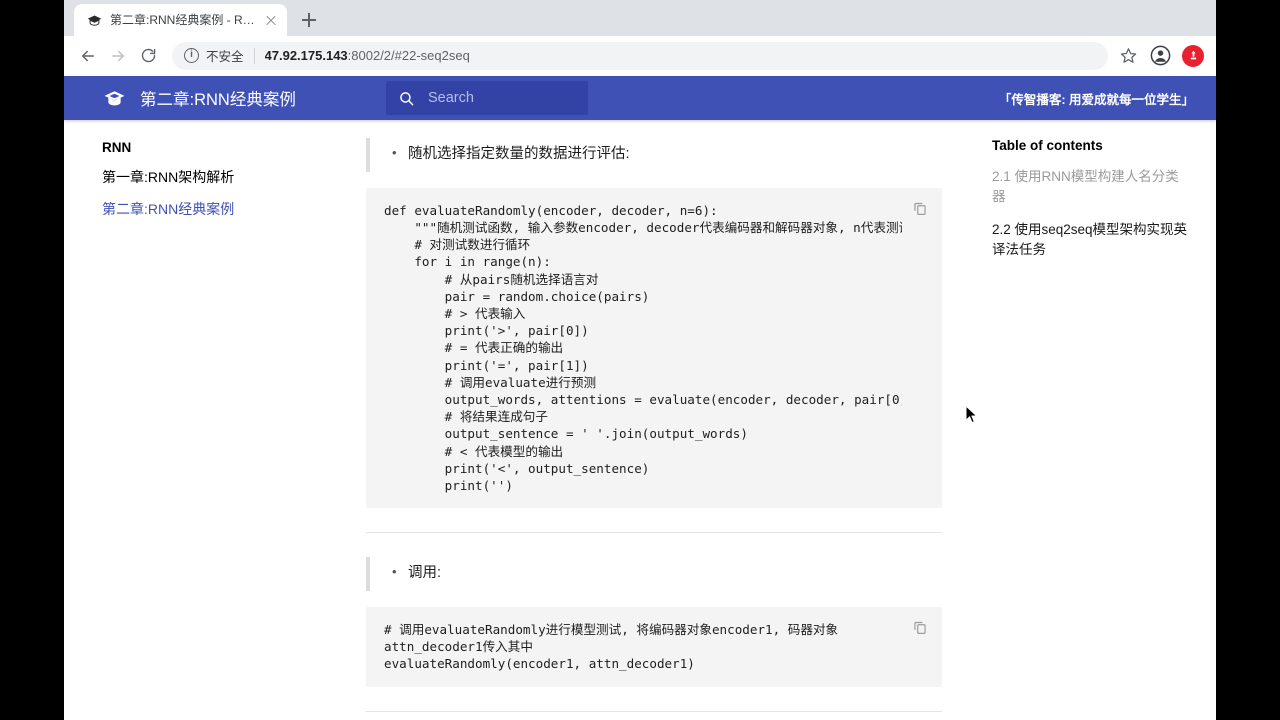 This screenshot has height=720, width=1280. What do you see at coordinates (254, 55) in the screenshot?
I see `omnibox-divider` at bounding box center [254, 55].